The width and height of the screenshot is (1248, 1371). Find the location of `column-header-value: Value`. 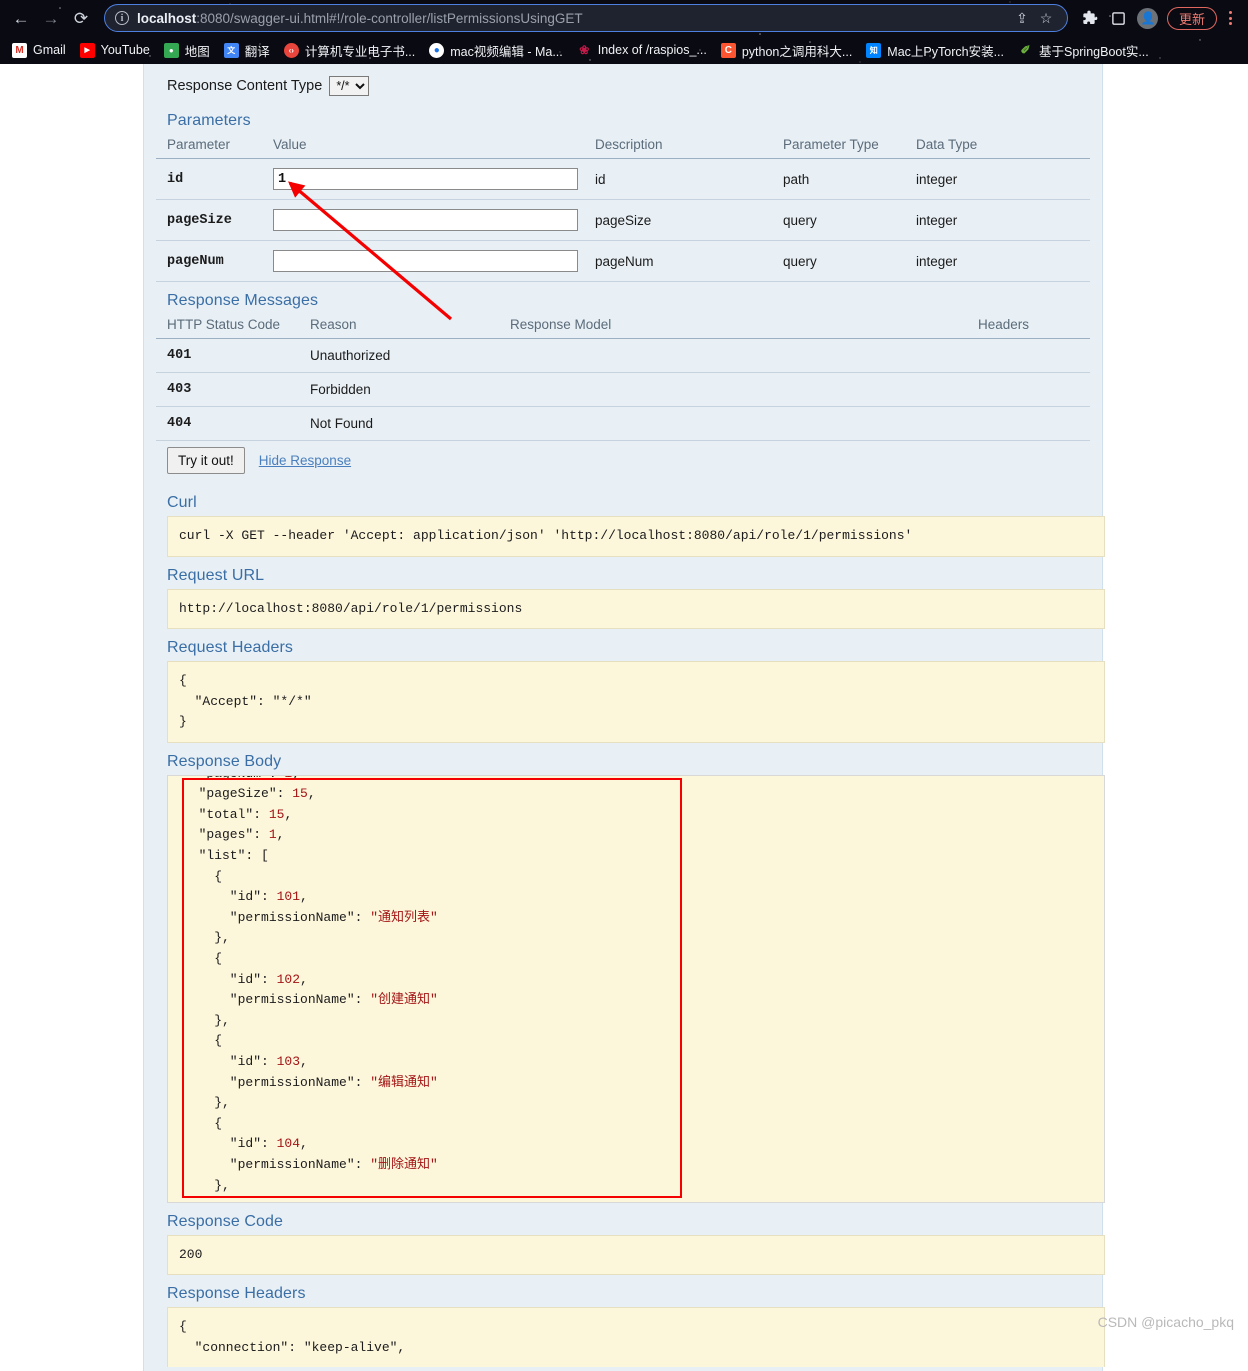

column-header-value: Value is located at coordinates (423, 146).